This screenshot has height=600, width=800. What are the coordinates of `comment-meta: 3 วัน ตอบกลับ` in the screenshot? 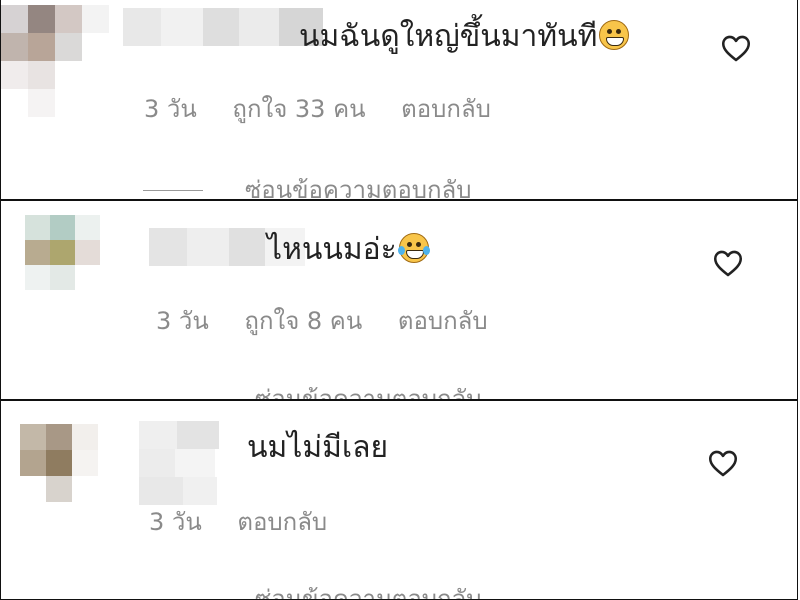 It's located at (252, 522).